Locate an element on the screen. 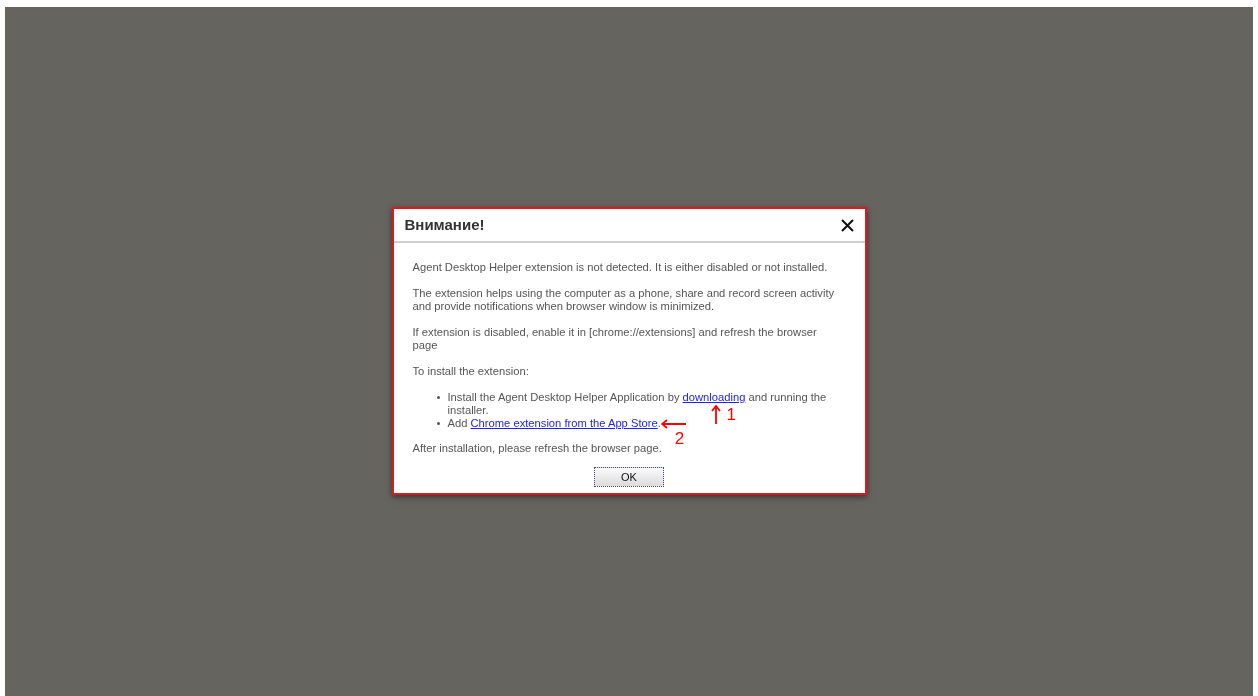  close-icon is located at coordinates (847, 225).